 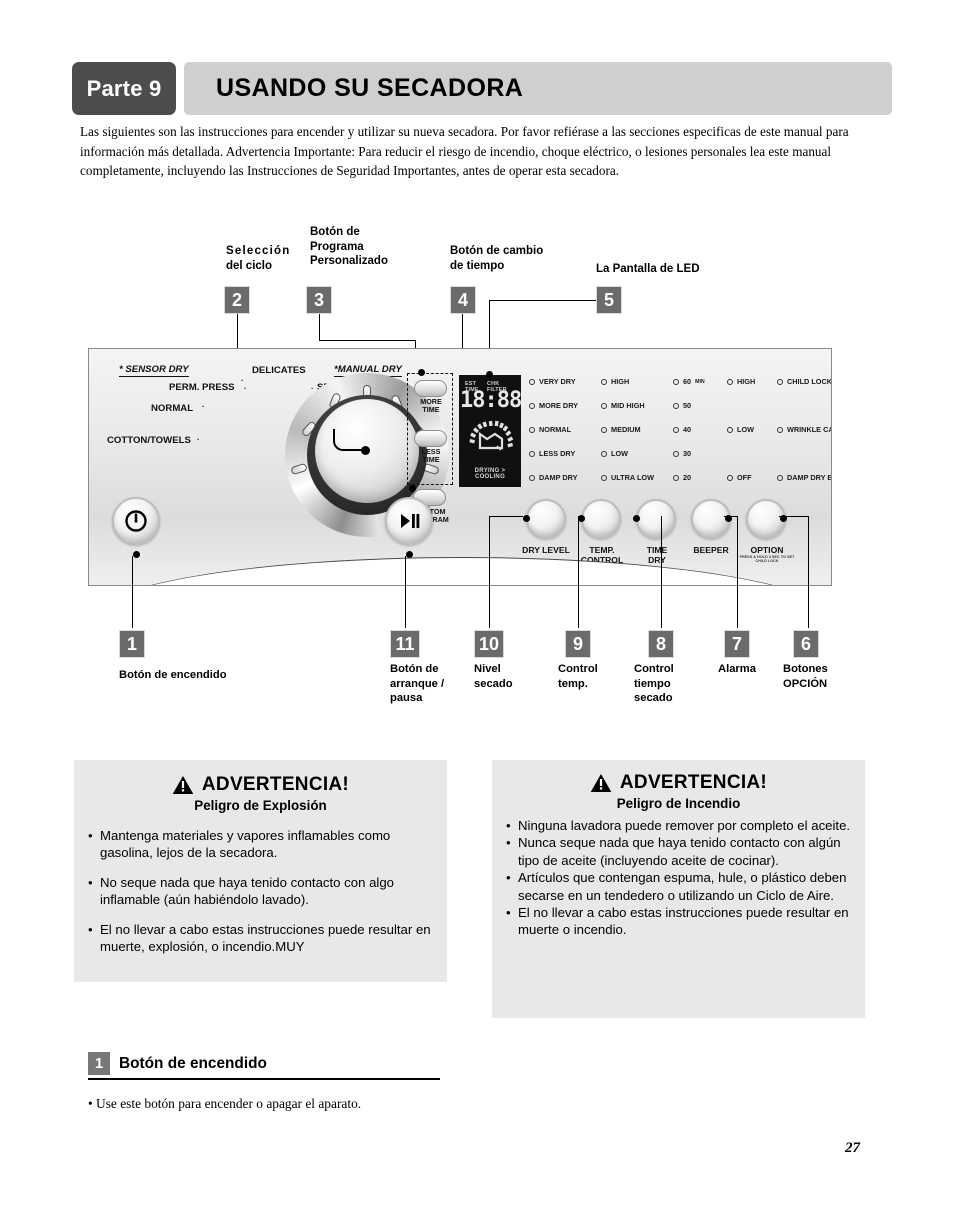 What do you see at coordinates (417, 684) in the screenshot?
I see `bottom-label-11: Botón de arranque / pausa` at bounding box center [417, 684].